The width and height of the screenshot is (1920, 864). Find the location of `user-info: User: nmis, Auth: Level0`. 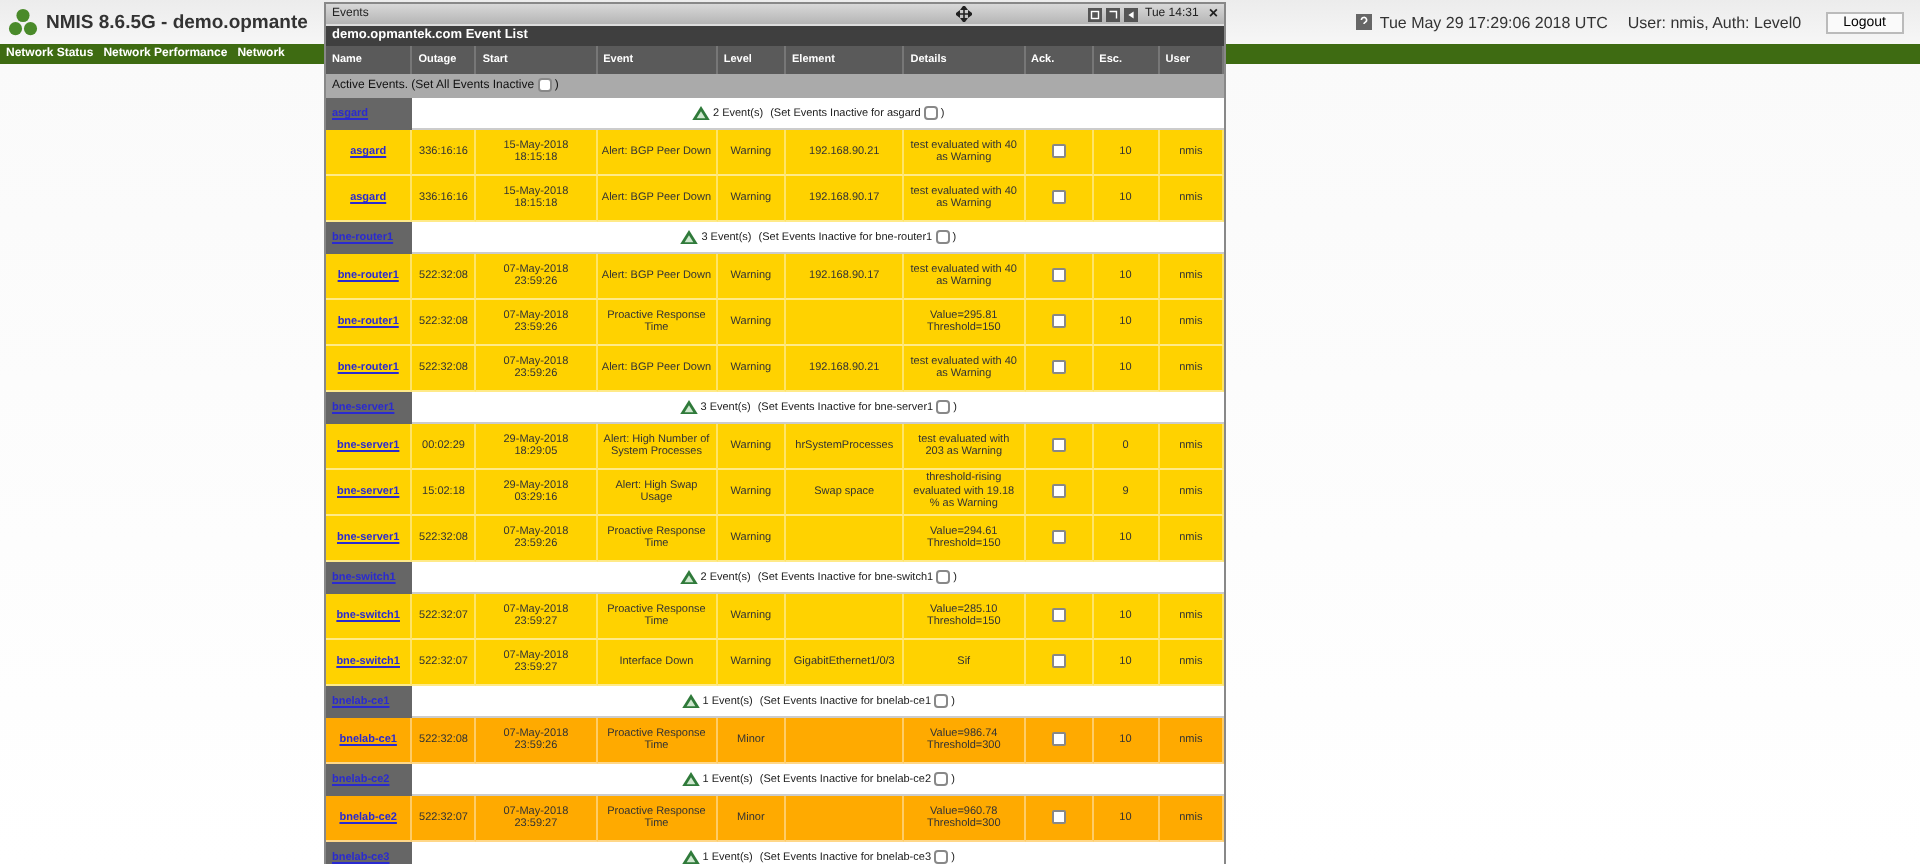

user-info: User: nmis, Auth: Level0 is located at coordinates (1714, 22).